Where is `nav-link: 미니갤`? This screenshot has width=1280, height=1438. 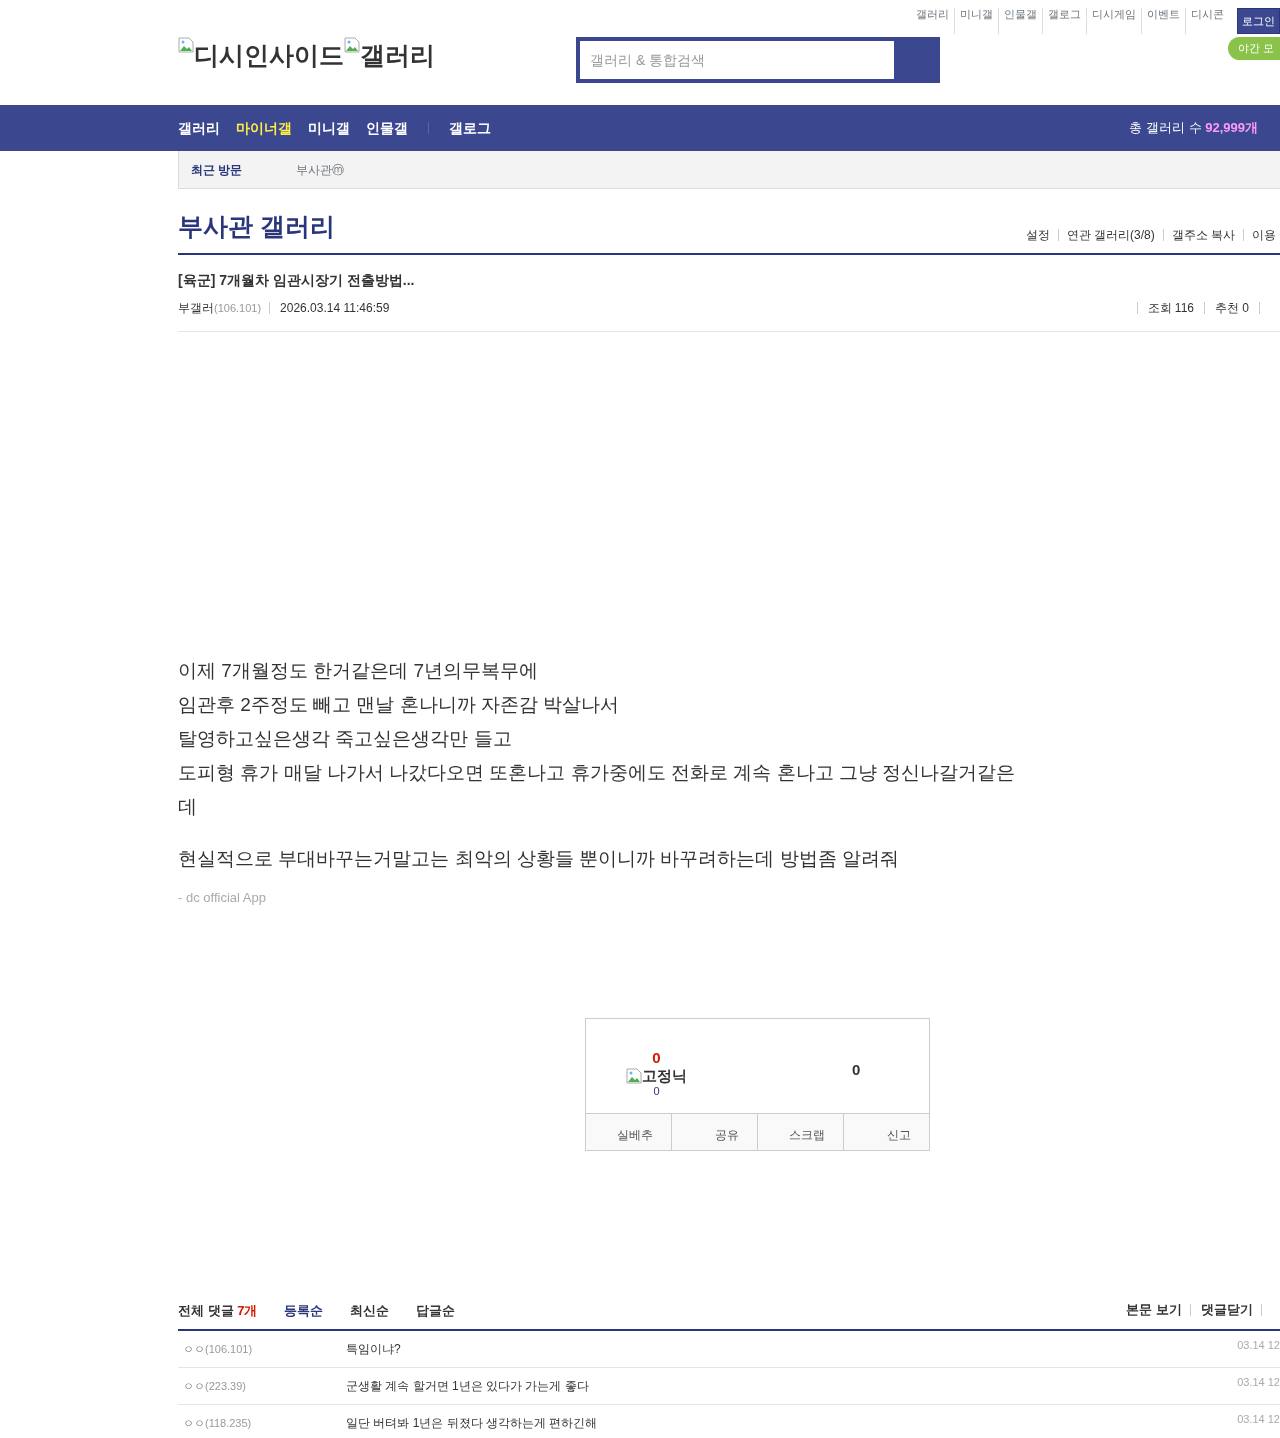
nav-link: 미니갤 is located at coordinates (329, 128).